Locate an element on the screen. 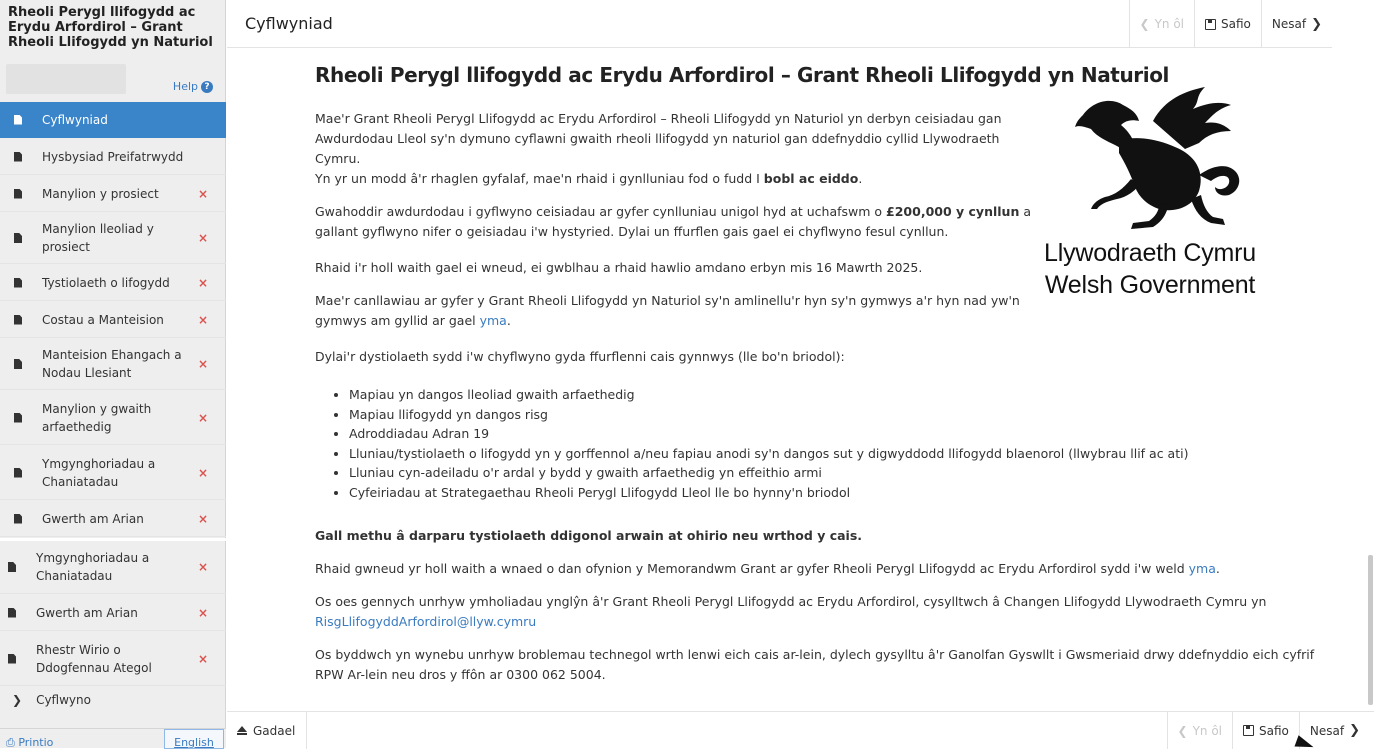  nav-item-label: Manylion y prosiect is located at coordinates (100, 193).